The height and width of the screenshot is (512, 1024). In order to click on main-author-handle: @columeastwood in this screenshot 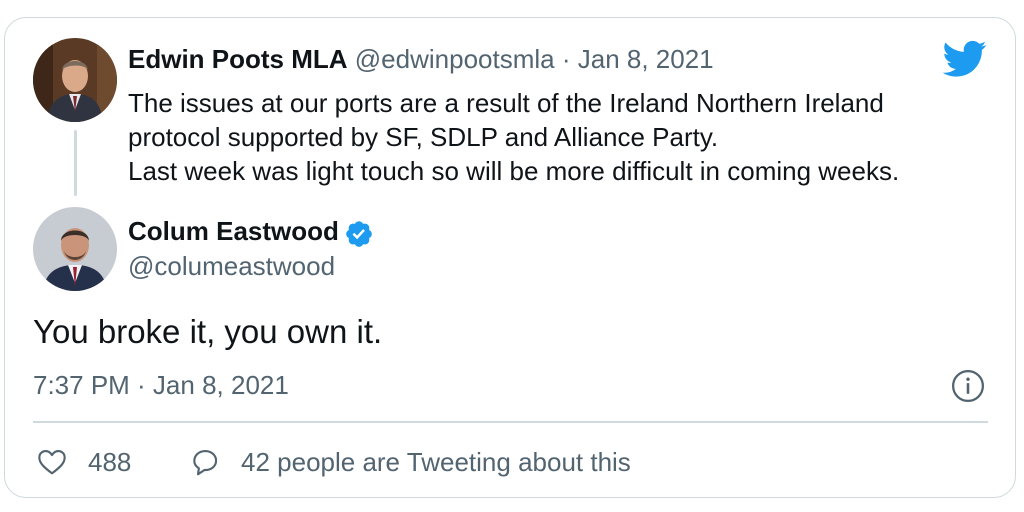, I will do `click(231, 266)`.